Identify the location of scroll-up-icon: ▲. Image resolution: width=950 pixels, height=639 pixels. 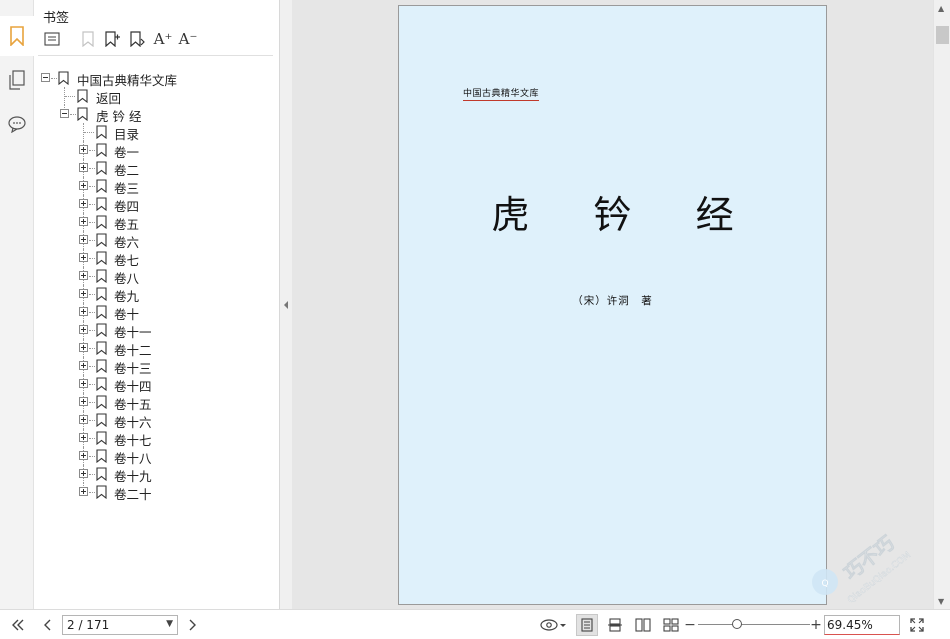
(941, 8).